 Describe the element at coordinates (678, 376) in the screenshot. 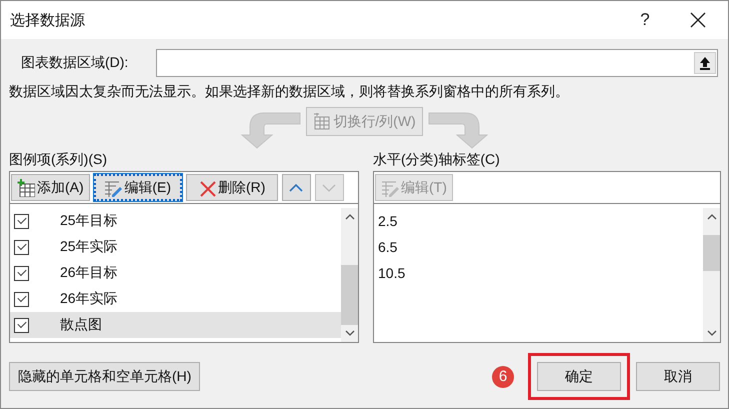

I see `cancel-button: 取消` at that location.